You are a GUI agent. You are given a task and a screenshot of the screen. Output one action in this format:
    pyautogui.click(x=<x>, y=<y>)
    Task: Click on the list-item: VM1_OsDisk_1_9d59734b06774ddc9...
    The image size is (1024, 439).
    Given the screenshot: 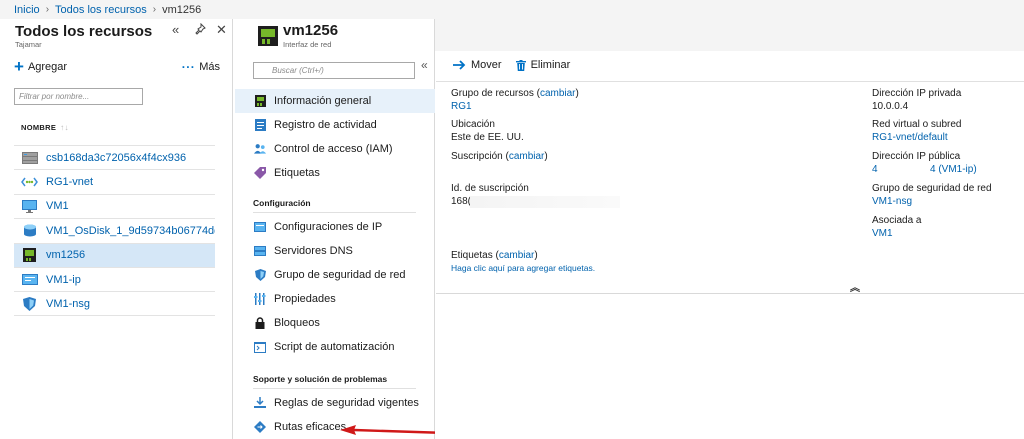 What is the action you would take?
    pyautogui.click(x=114, y=230)
    